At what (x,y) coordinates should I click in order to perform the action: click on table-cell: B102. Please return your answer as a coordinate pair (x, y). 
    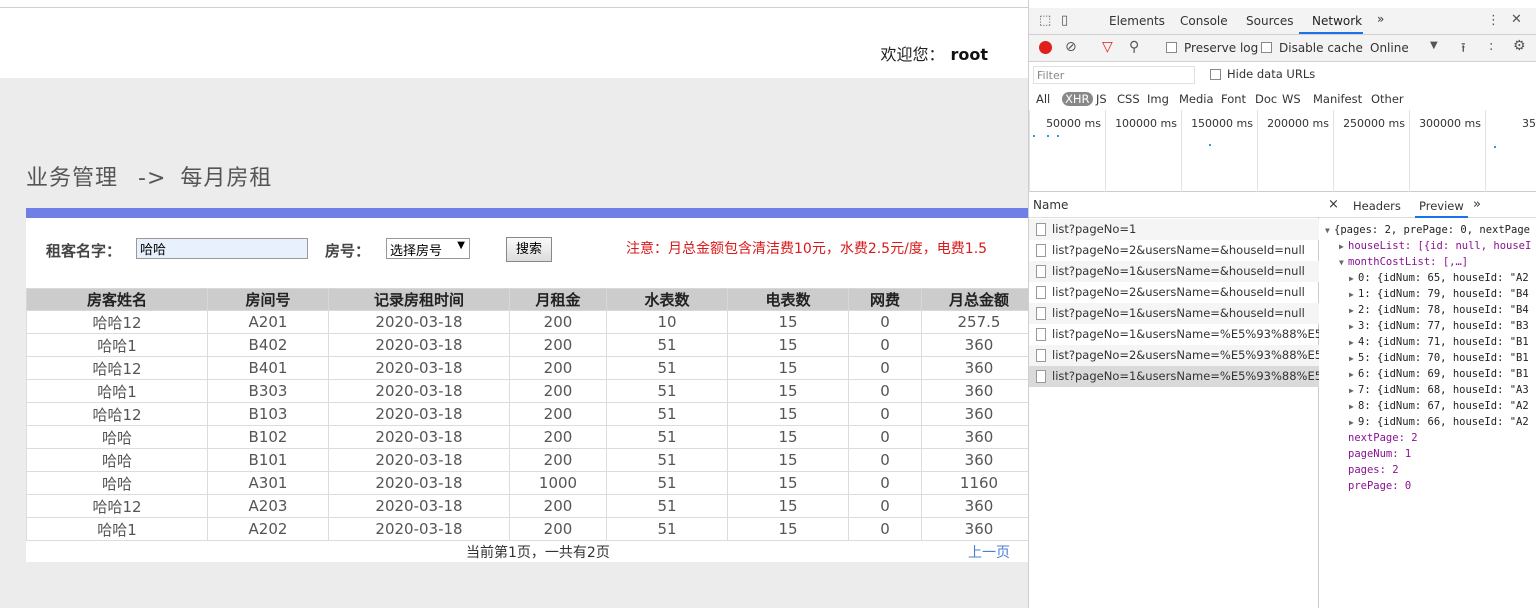
    Looking at the image, I should click on (268, 437).